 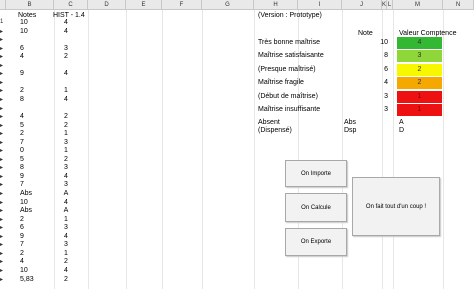 I want to click on col-header-m: M, so click(x=418, y=5).